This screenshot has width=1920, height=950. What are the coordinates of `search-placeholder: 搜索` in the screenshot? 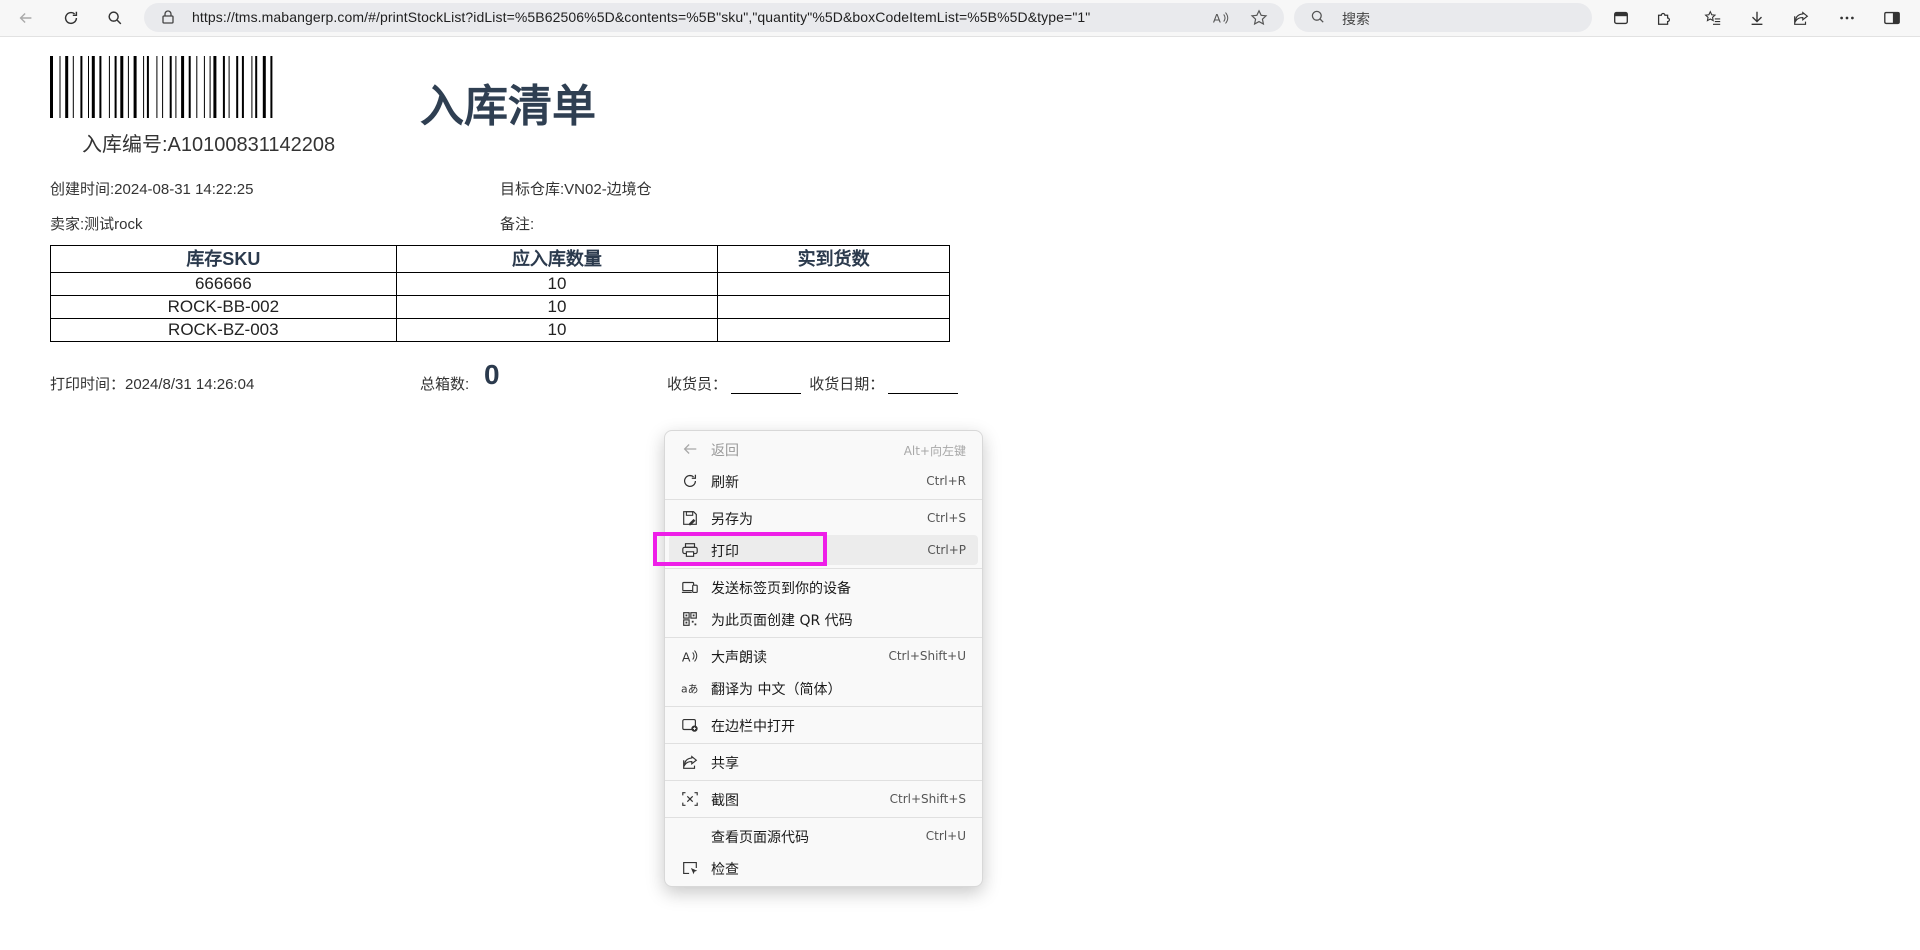 It's located at (1356, 19).